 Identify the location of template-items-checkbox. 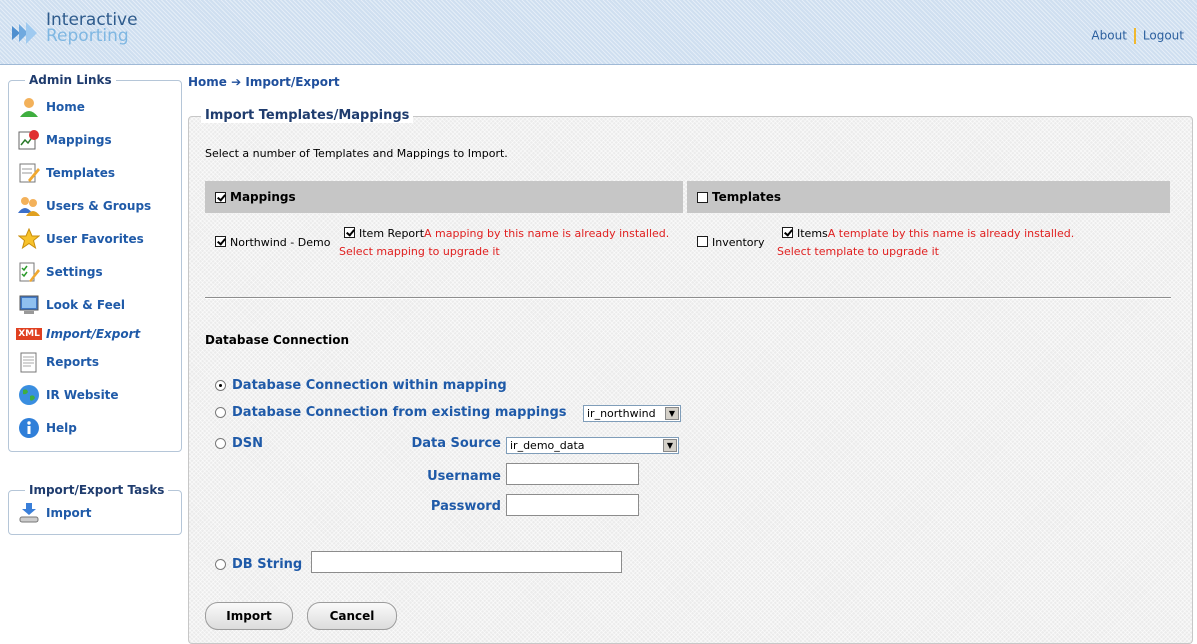
(787, 232).